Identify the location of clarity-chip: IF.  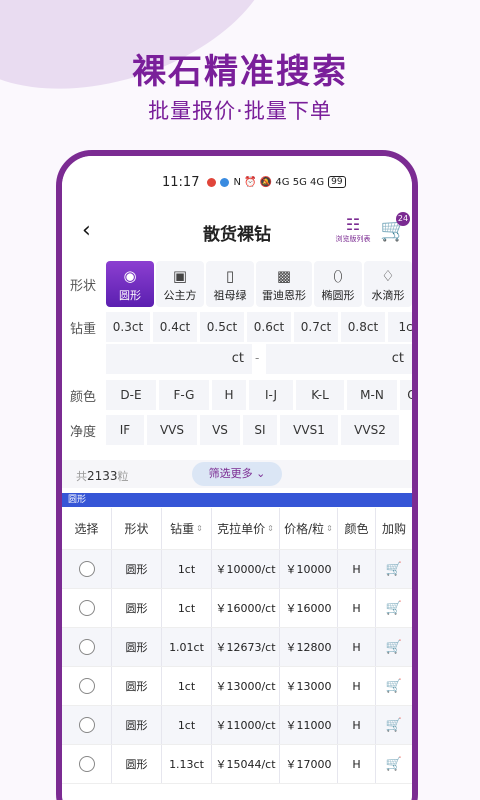
(125, 430).